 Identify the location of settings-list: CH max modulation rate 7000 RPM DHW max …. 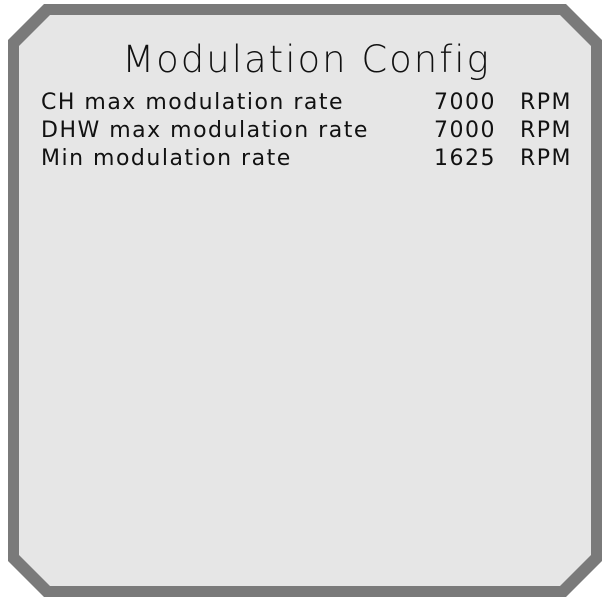
(311, 131).